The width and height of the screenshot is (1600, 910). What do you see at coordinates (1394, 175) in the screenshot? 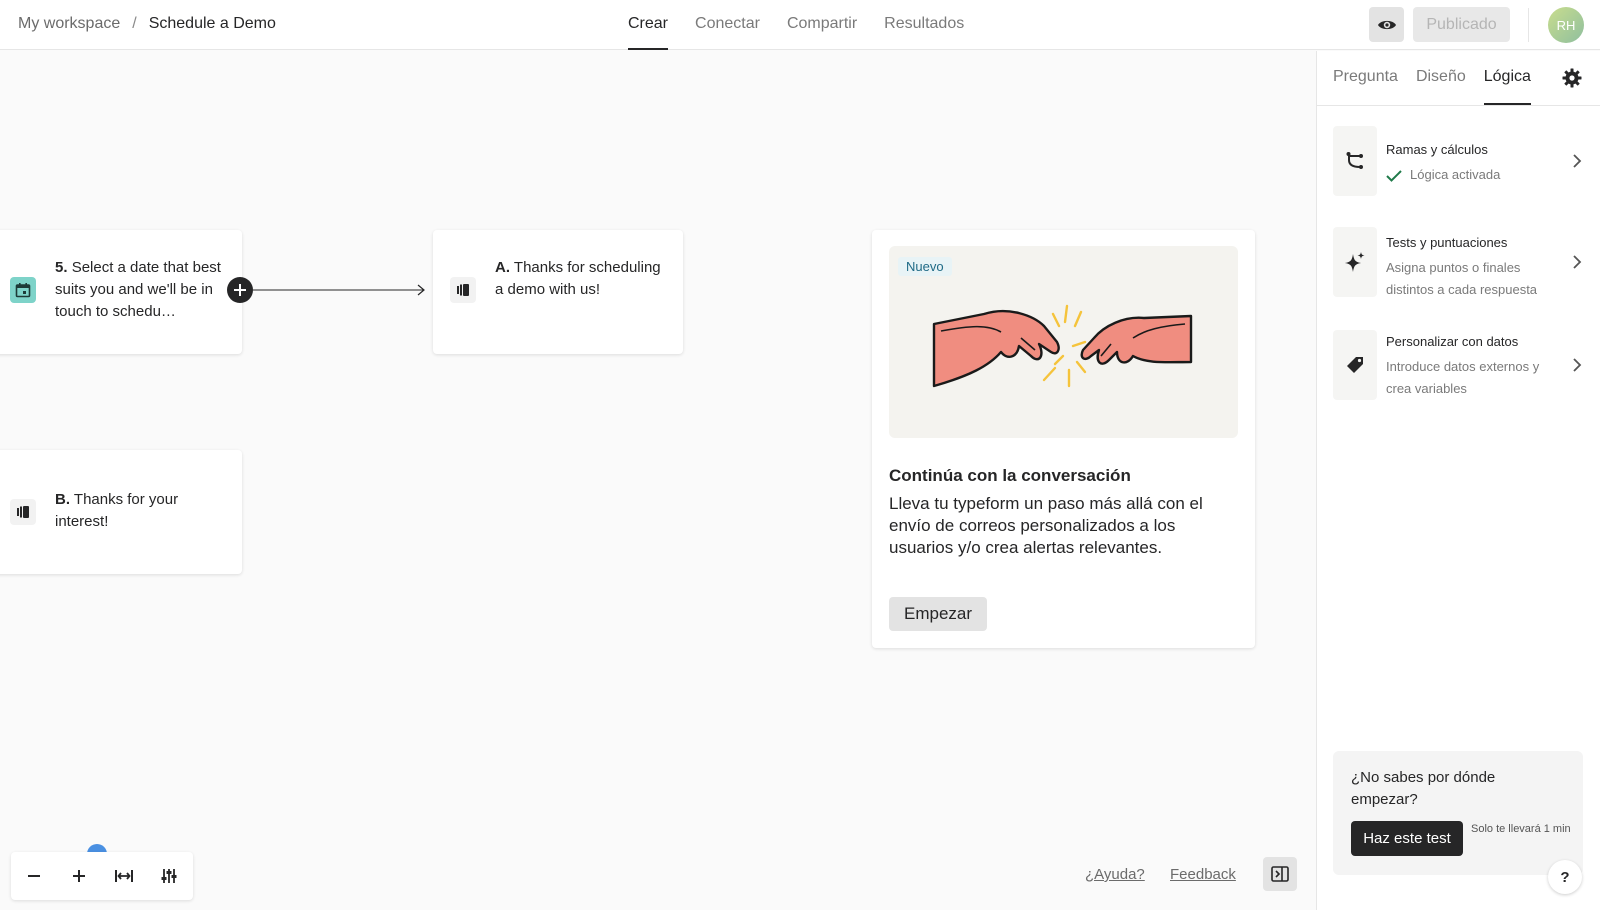
I see `check-icon` at bounding box center [1394, 175].